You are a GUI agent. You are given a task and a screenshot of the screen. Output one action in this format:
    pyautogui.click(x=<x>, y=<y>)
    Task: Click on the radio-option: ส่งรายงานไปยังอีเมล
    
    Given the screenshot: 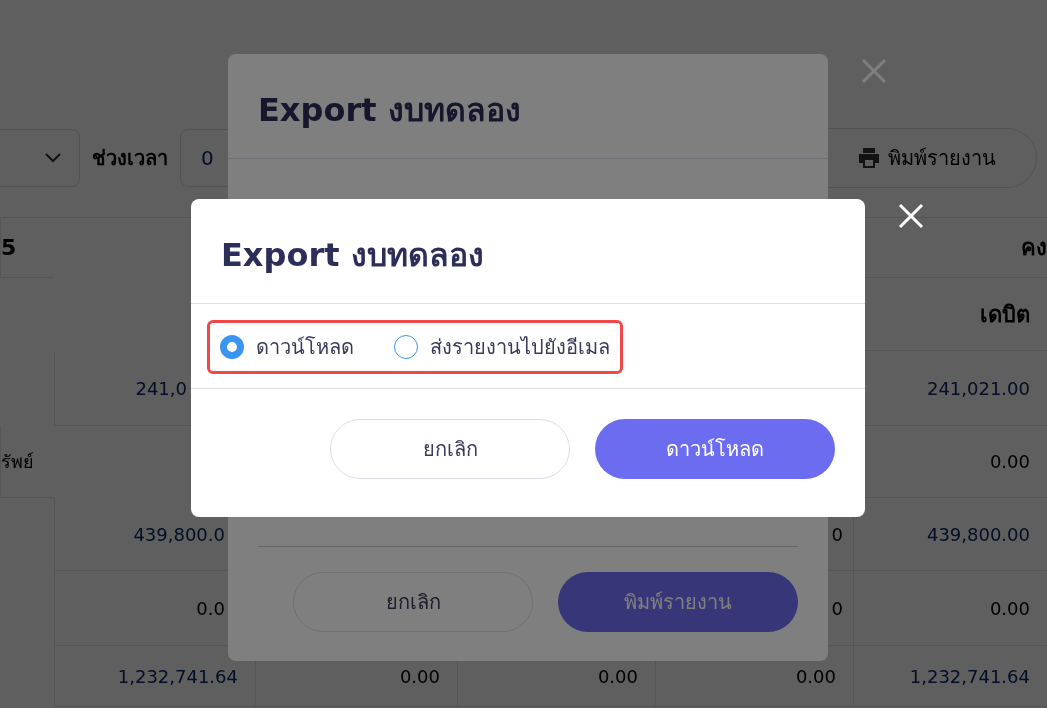 What is the action you would take?
    pyautogui.click(x=502, y=347)
    